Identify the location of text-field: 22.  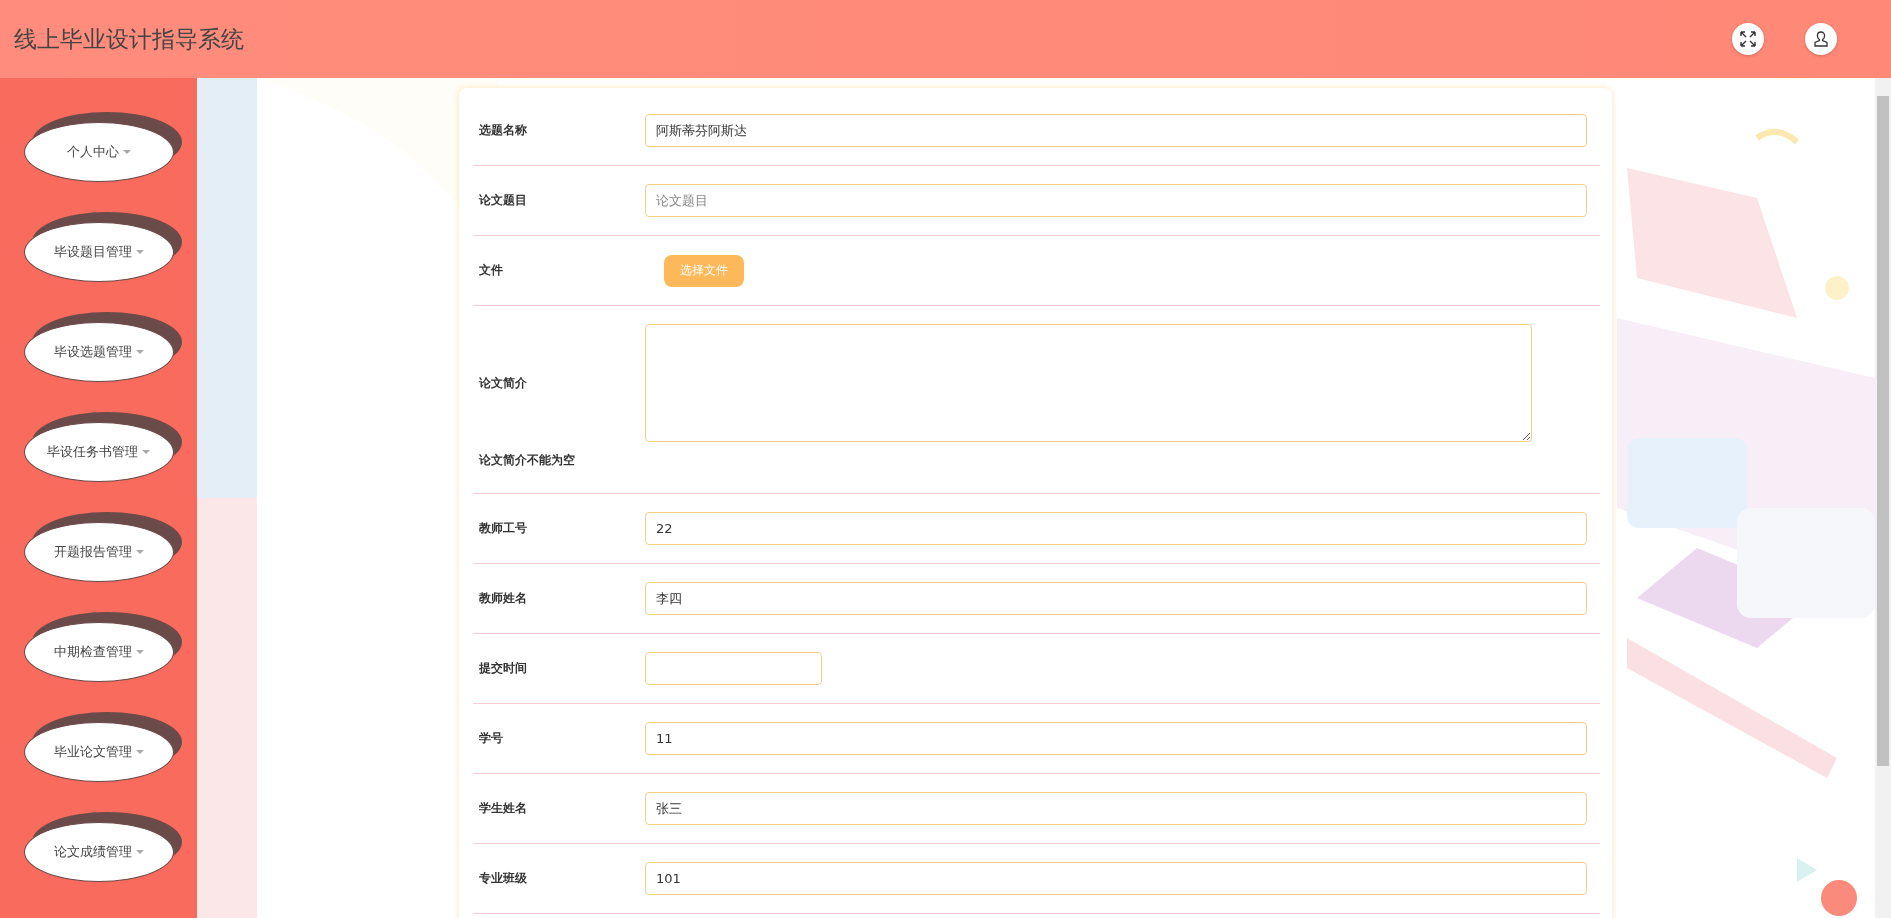
(1116, 528).